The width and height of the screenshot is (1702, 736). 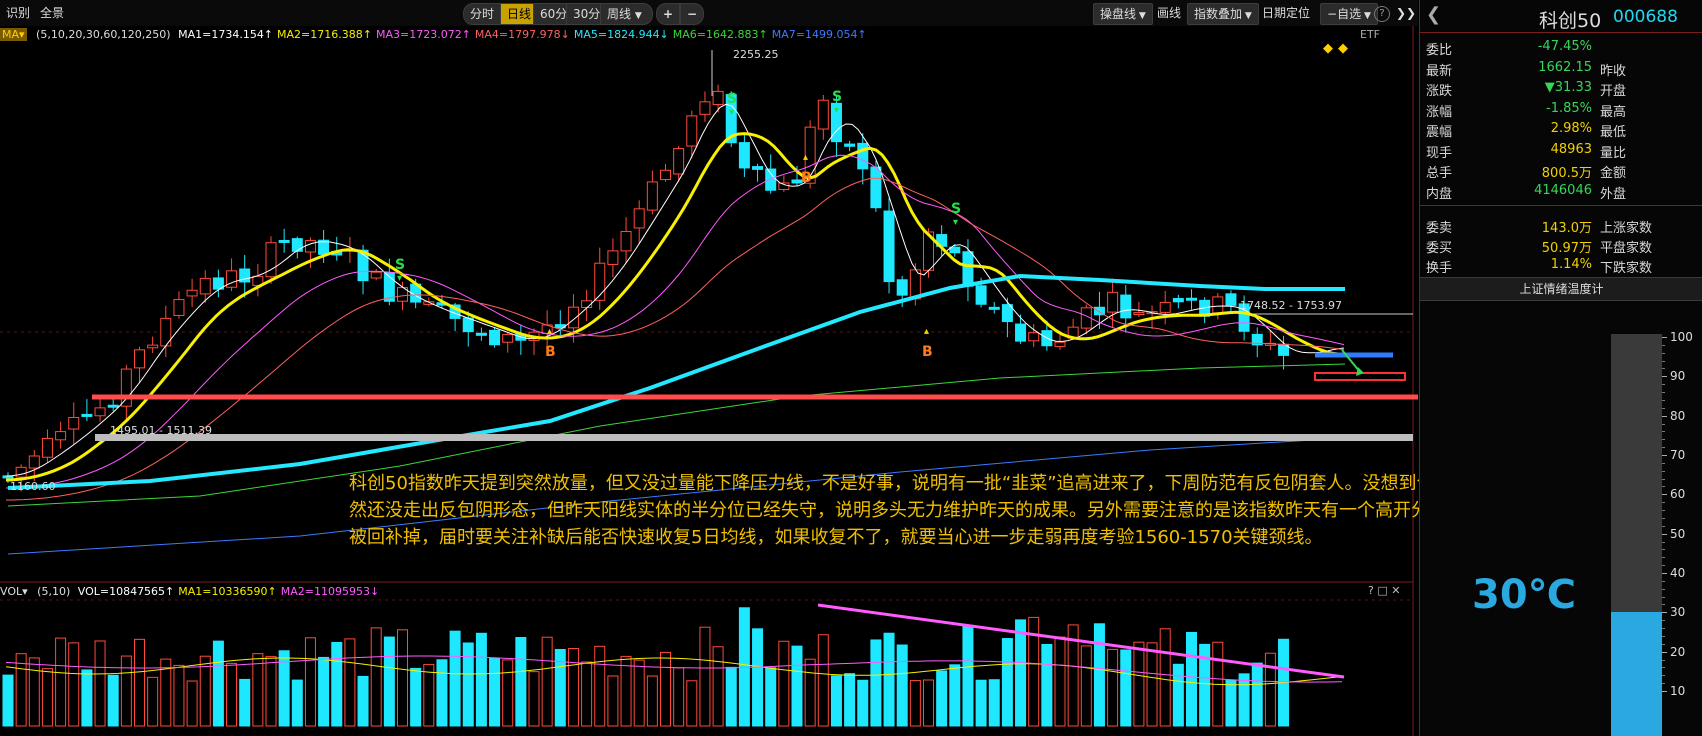 What do you see at coordinates (1636, 674) in the screenshot?
I see `thermometer-fill` at bounding box center [1636, 674].